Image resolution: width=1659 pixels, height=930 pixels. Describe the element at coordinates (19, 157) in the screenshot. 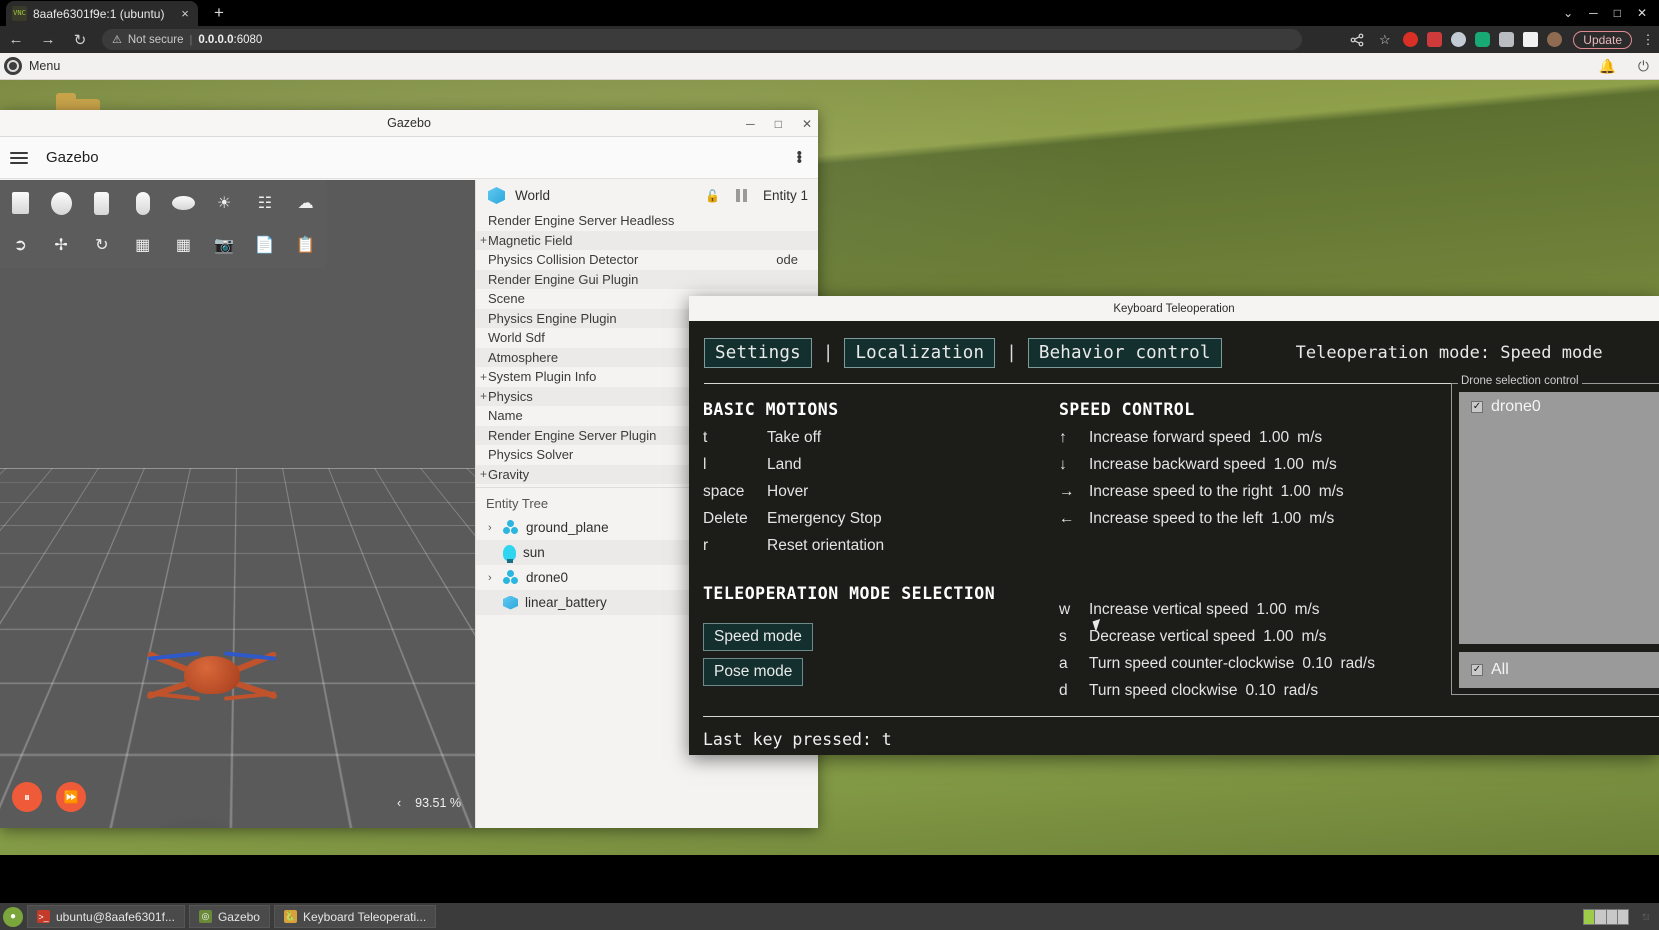

I see `hamburger-icon` at that location.